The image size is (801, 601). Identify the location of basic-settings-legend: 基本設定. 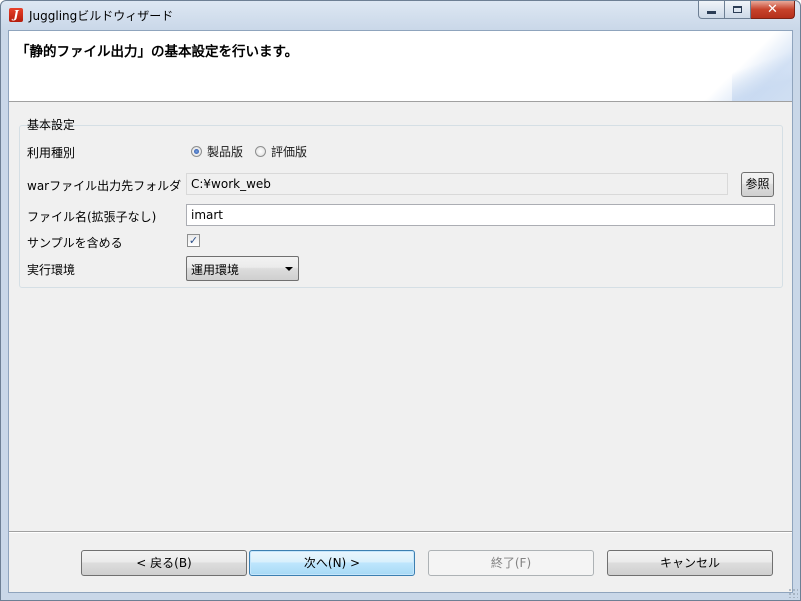
(51, 125).